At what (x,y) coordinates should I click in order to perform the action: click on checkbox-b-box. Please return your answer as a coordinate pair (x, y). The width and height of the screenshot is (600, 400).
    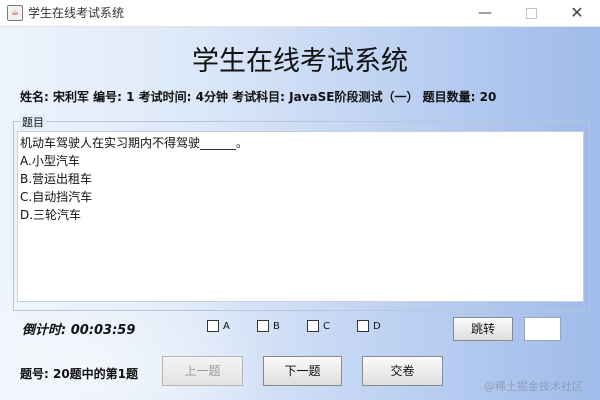
    Looking at the image, I should click on (263, 326).